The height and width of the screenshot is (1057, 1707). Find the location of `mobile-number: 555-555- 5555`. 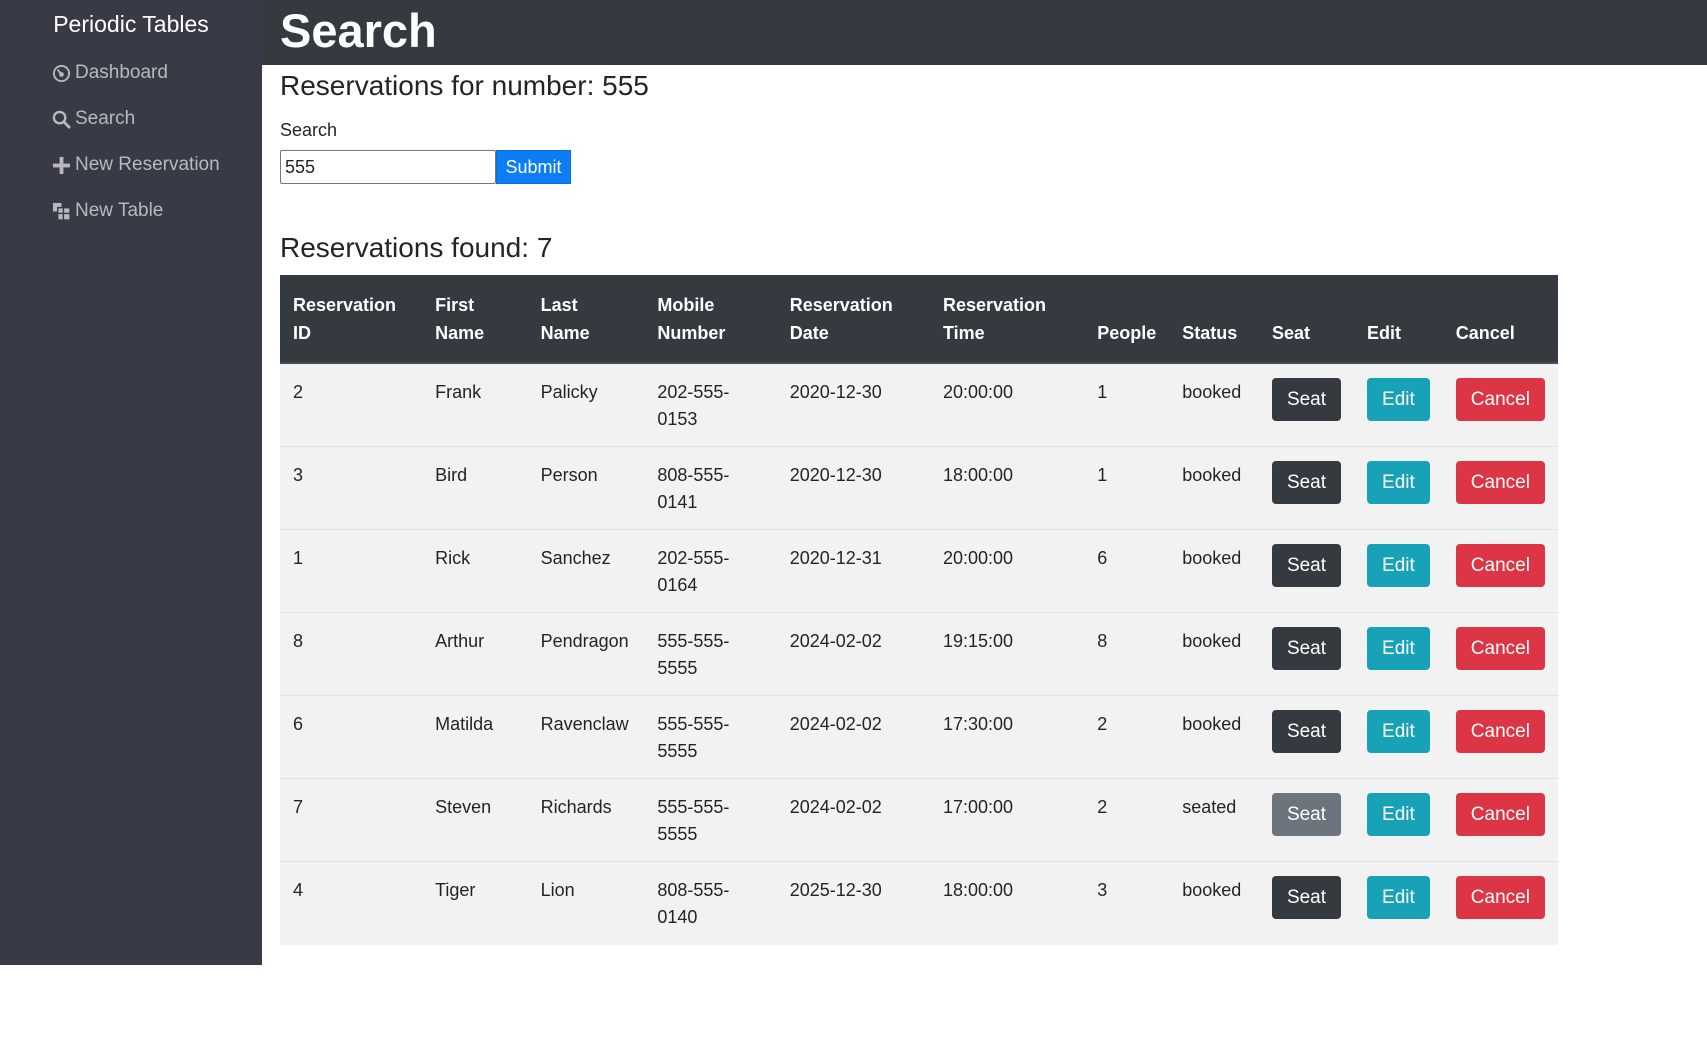

mobile-number: 555-555- 5555 is located at coordinates (693, 820).